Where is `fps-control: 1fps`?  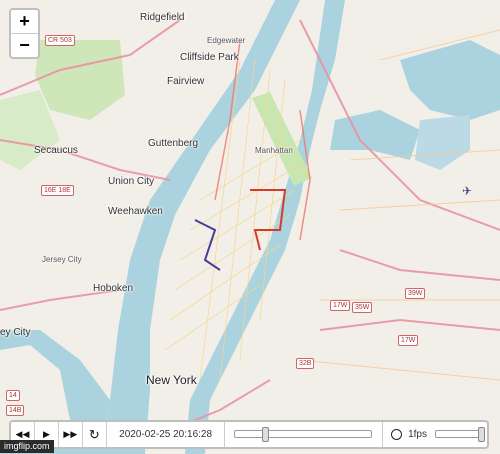 fps-control: 1fps is located at coordinates (435, 434).